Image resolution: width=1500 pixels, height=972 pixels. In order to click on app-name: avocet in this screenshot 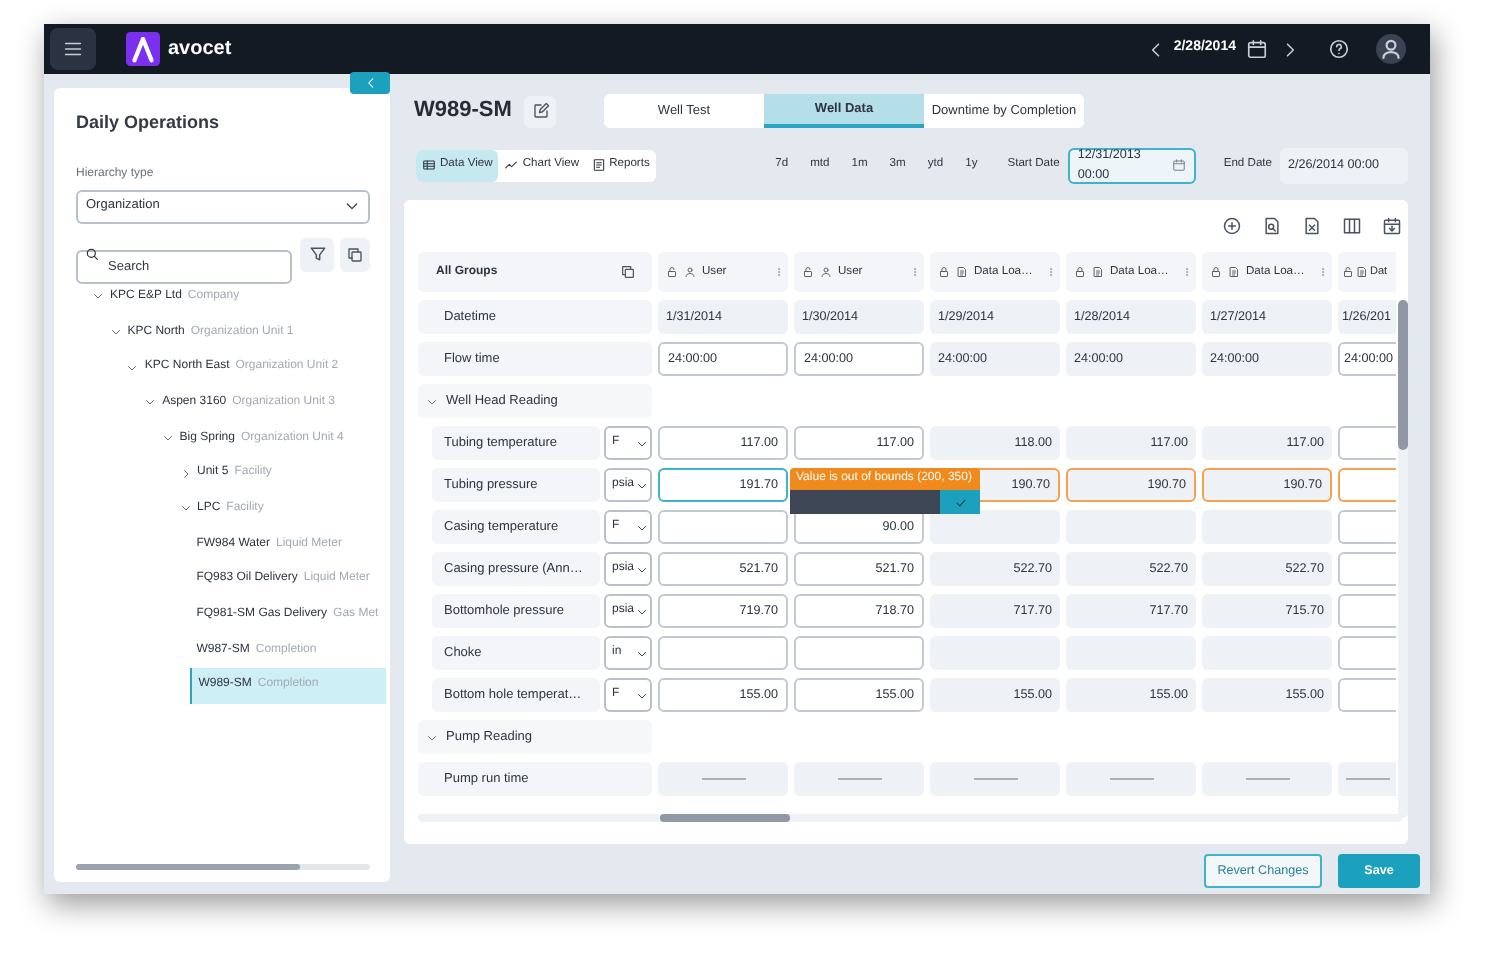, I will do `click(200, 50)`.